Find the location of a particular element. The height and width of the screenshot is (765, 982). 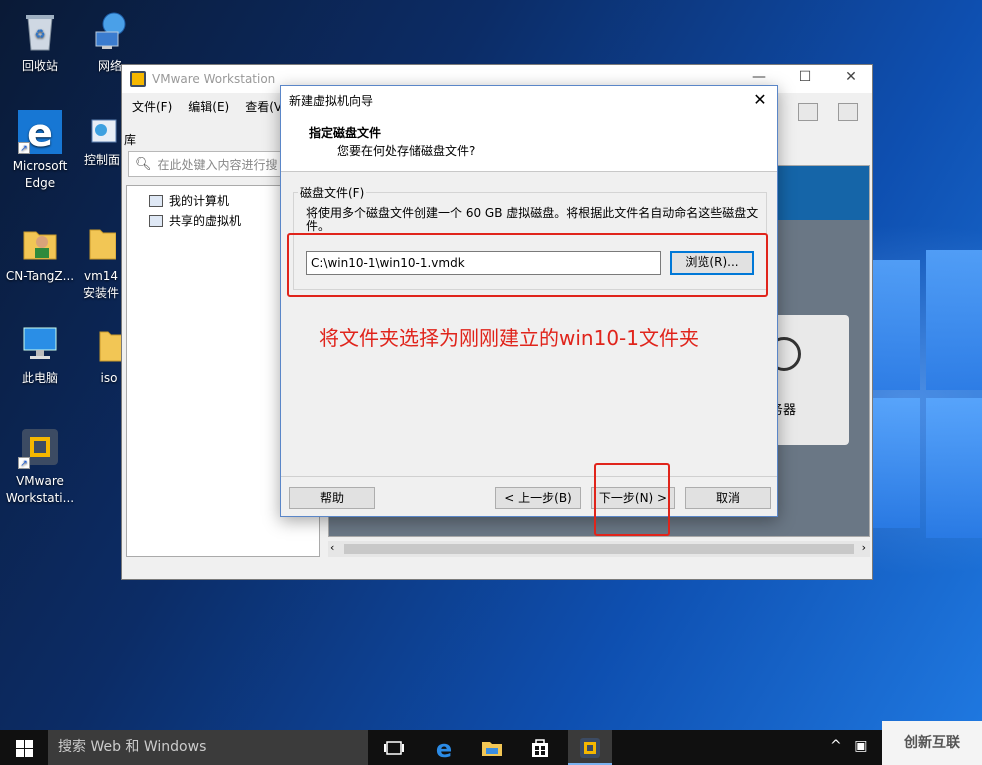

start-button is located at coordinates (24, 747).